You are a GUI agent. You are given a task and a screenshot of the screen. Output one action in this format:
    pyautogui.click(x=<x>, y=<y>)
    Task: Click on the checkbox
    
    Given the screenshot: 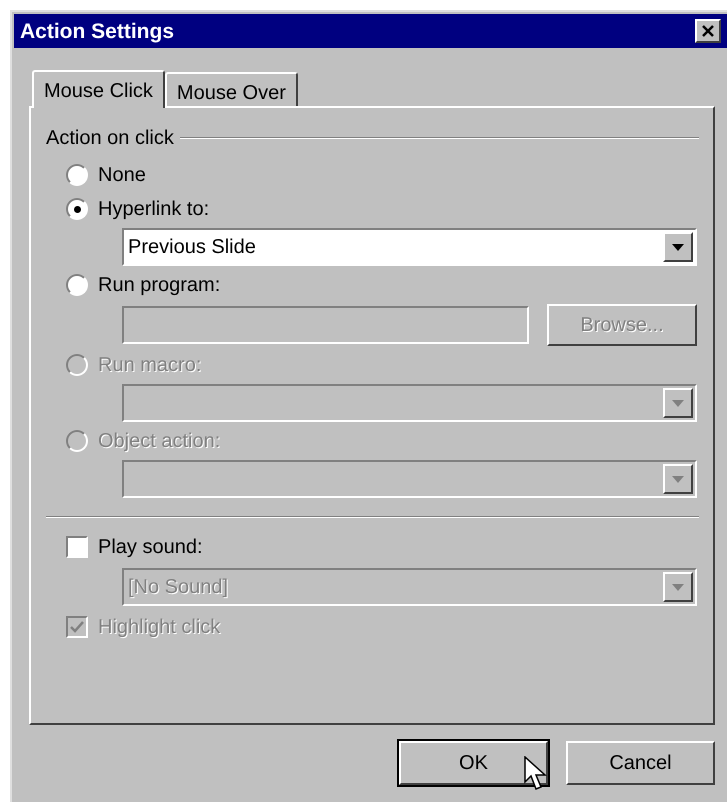 What is the action you would take?
    pyautogui.click(x=77, y=547)
    